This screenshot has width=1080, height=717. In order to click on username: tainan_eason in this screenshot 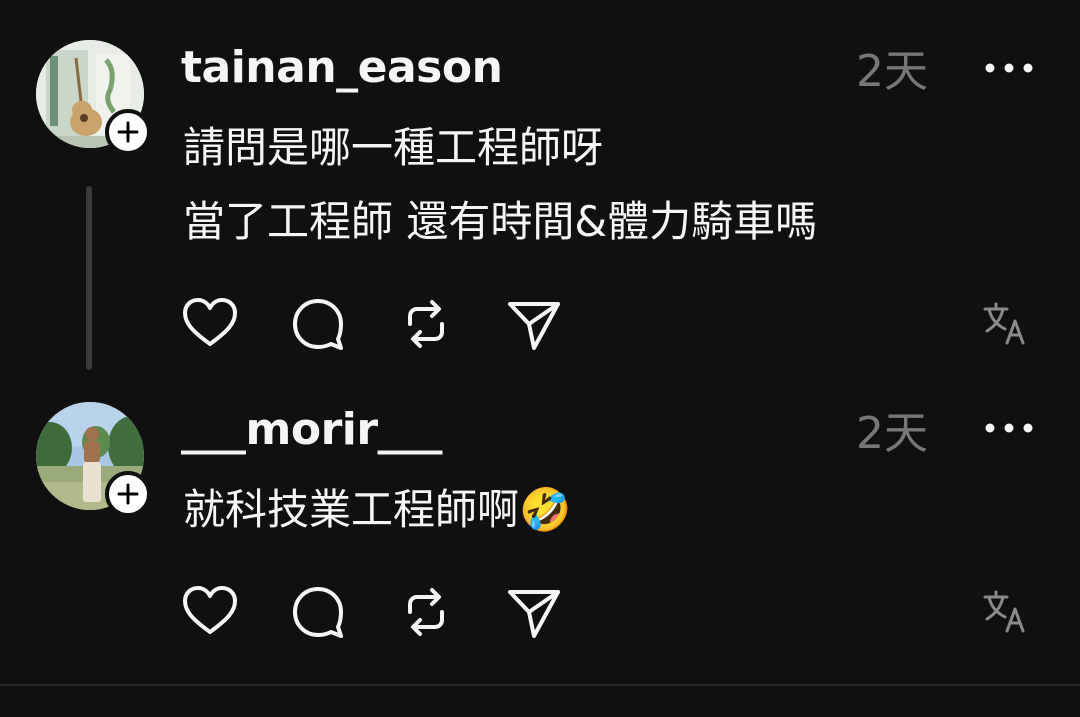, I will do `click(342, 68)`.